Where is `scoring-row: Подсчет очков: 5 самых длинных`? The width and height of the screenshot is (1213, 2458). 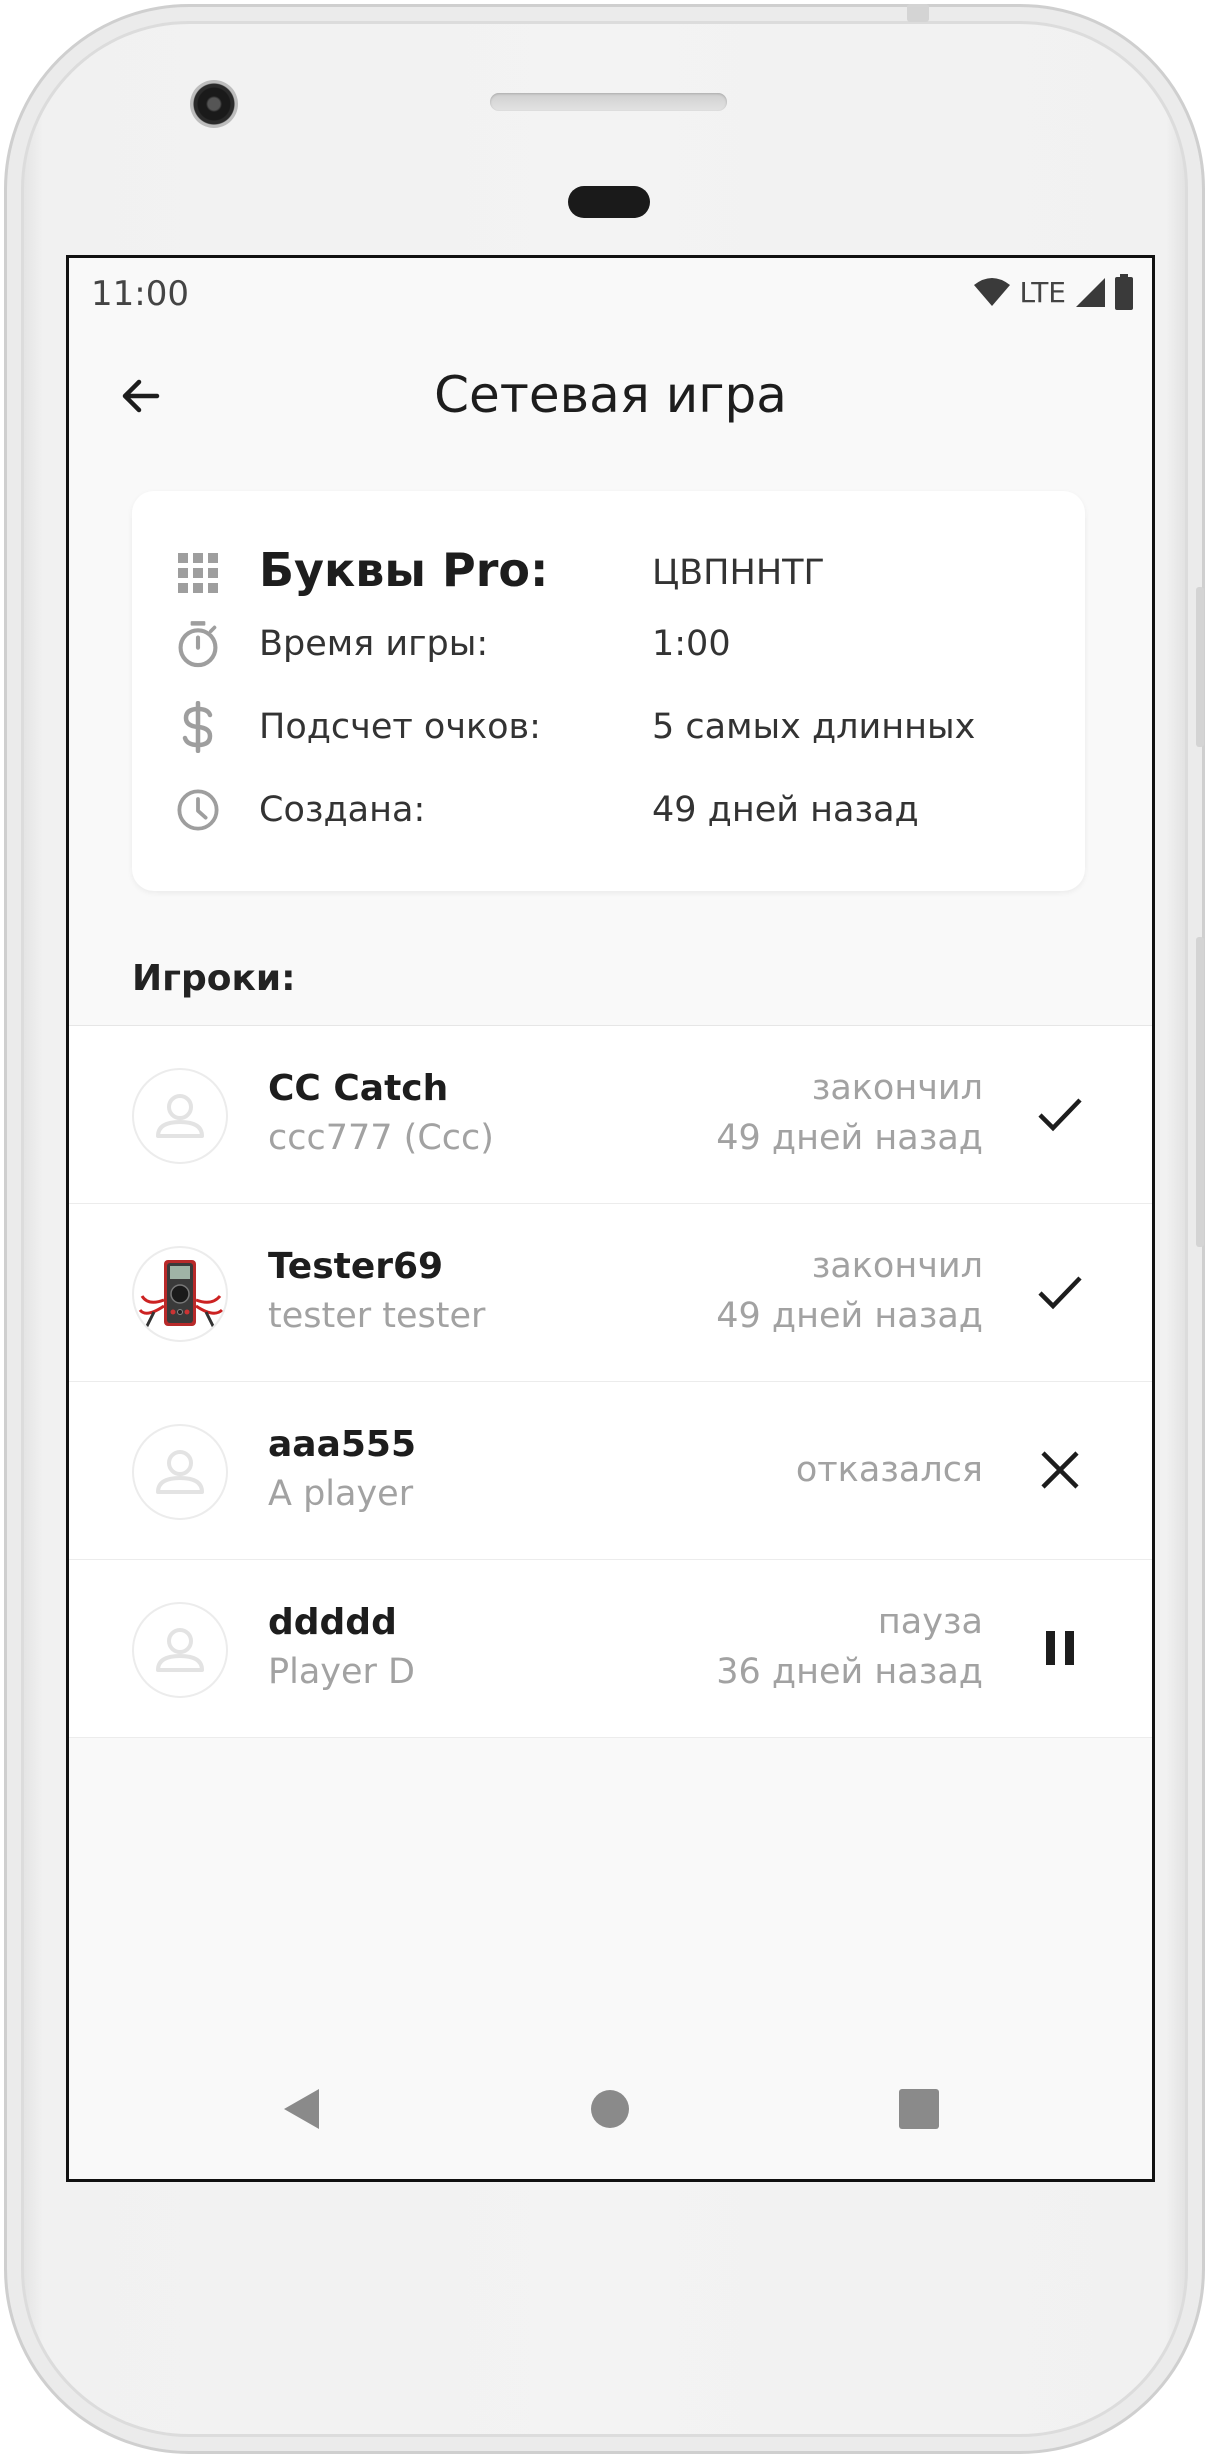
scoring-row: Подсчет очков: 5 самых длинных is located at coordinates (608, 726).